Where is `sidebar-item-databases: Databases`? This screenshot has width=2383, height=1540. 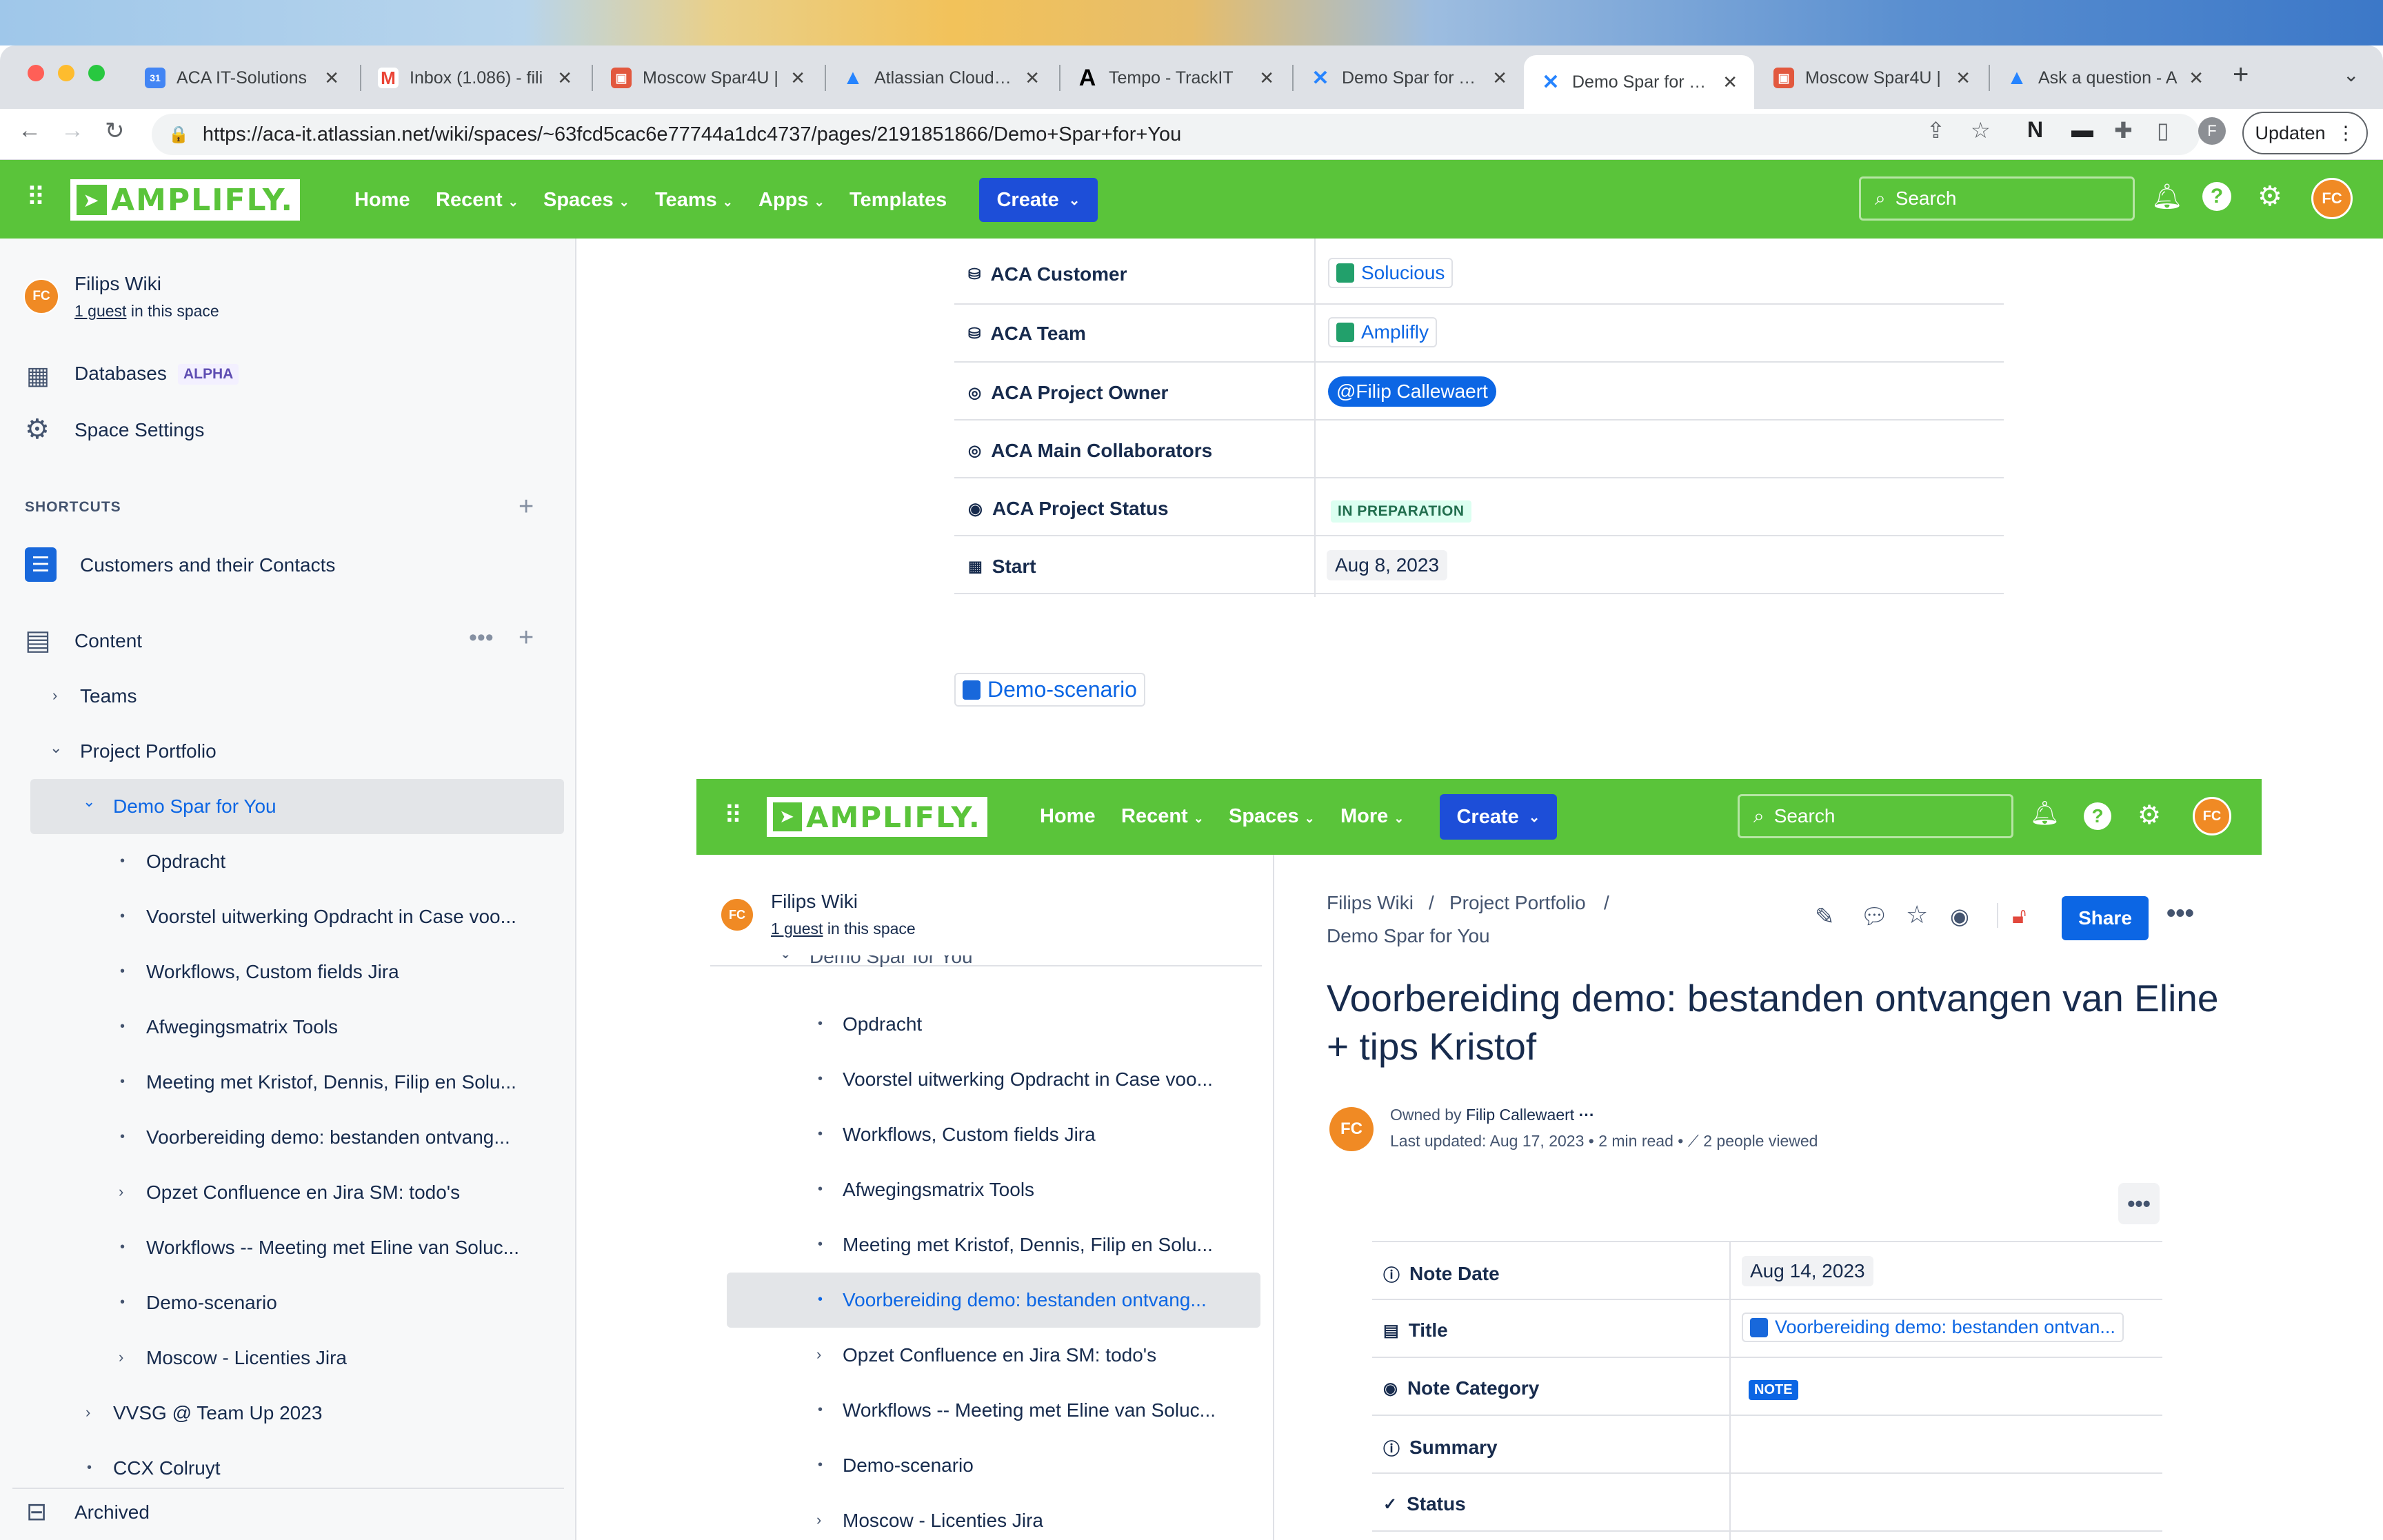 sidebar-item-databases: Databases is located at coordinates (120, 374).